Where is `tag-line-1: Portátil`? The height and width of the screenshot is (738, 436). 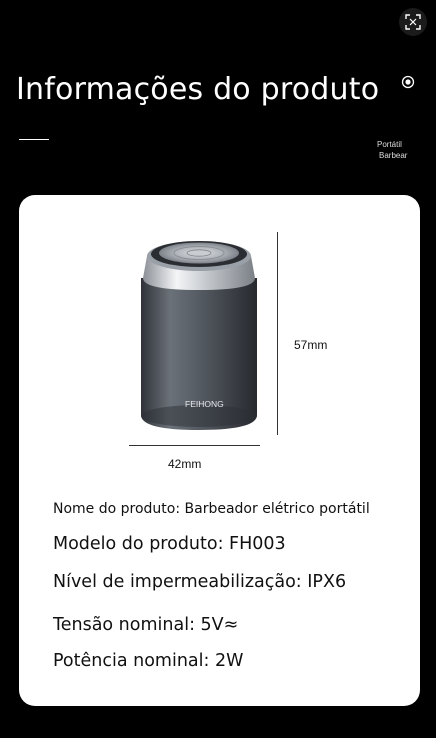
tag-line-1: Portátil is located at coordinates (389, 144).